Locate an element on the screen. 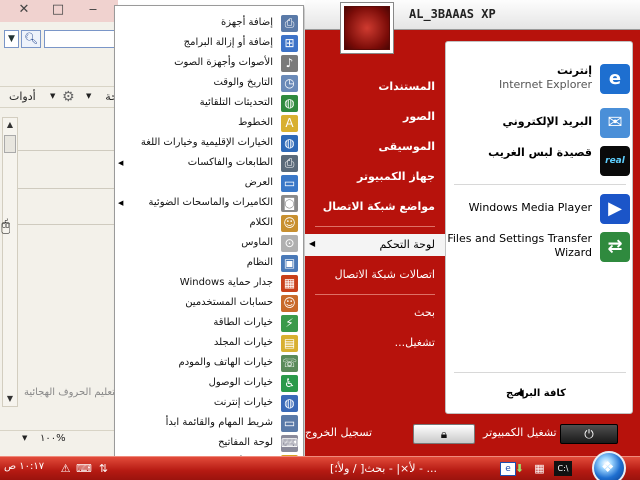 Image resolution: width=640 pixels, height=480 pixels. camera-icon: ◙ is located at coordinates (289, 203).